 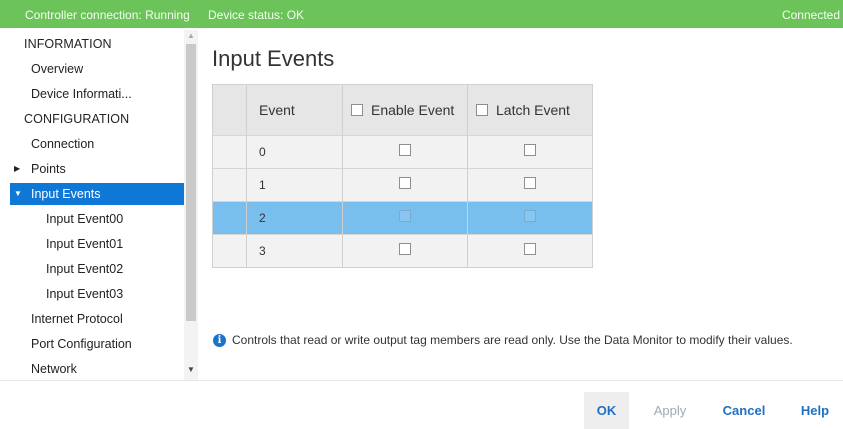 I want to click on event-number-cell: 3, so click(x=295, y=251).